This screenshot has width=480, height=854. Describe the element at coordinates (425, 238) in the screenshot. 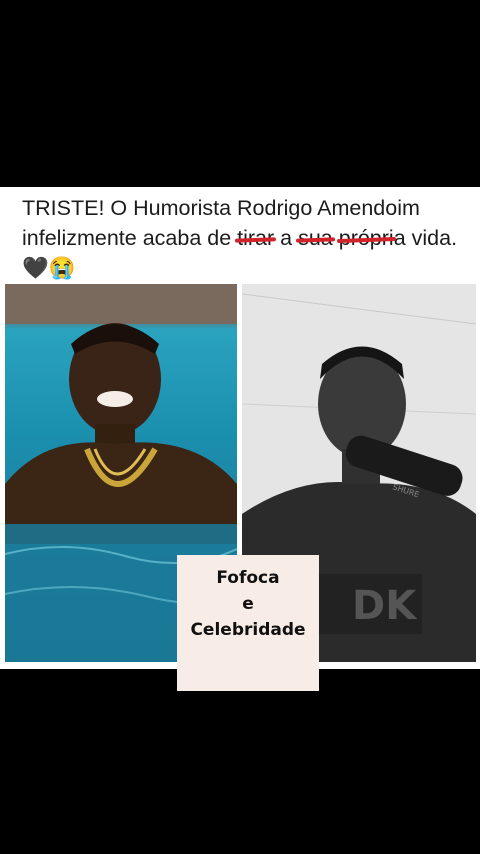

I see `headline-text: a vida.` at that location.